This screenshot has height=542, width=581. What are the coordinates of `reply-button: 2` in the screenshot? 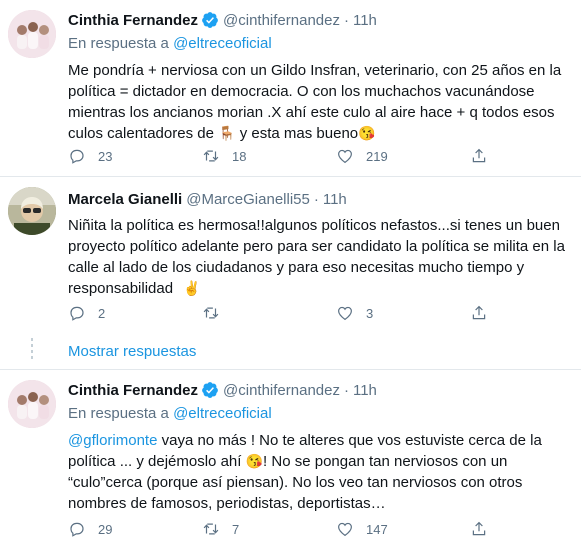 It's located at (135, 313).